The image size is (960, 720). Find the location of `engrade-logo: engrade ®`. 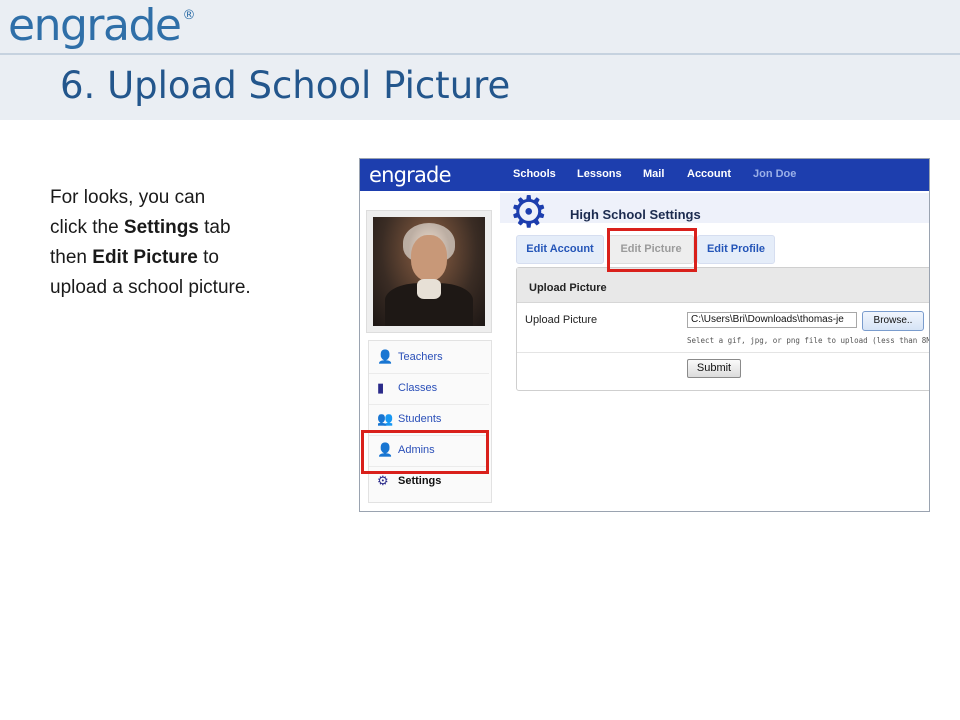

engrade-logo: engrade ® is located at coordinates (101, 25).